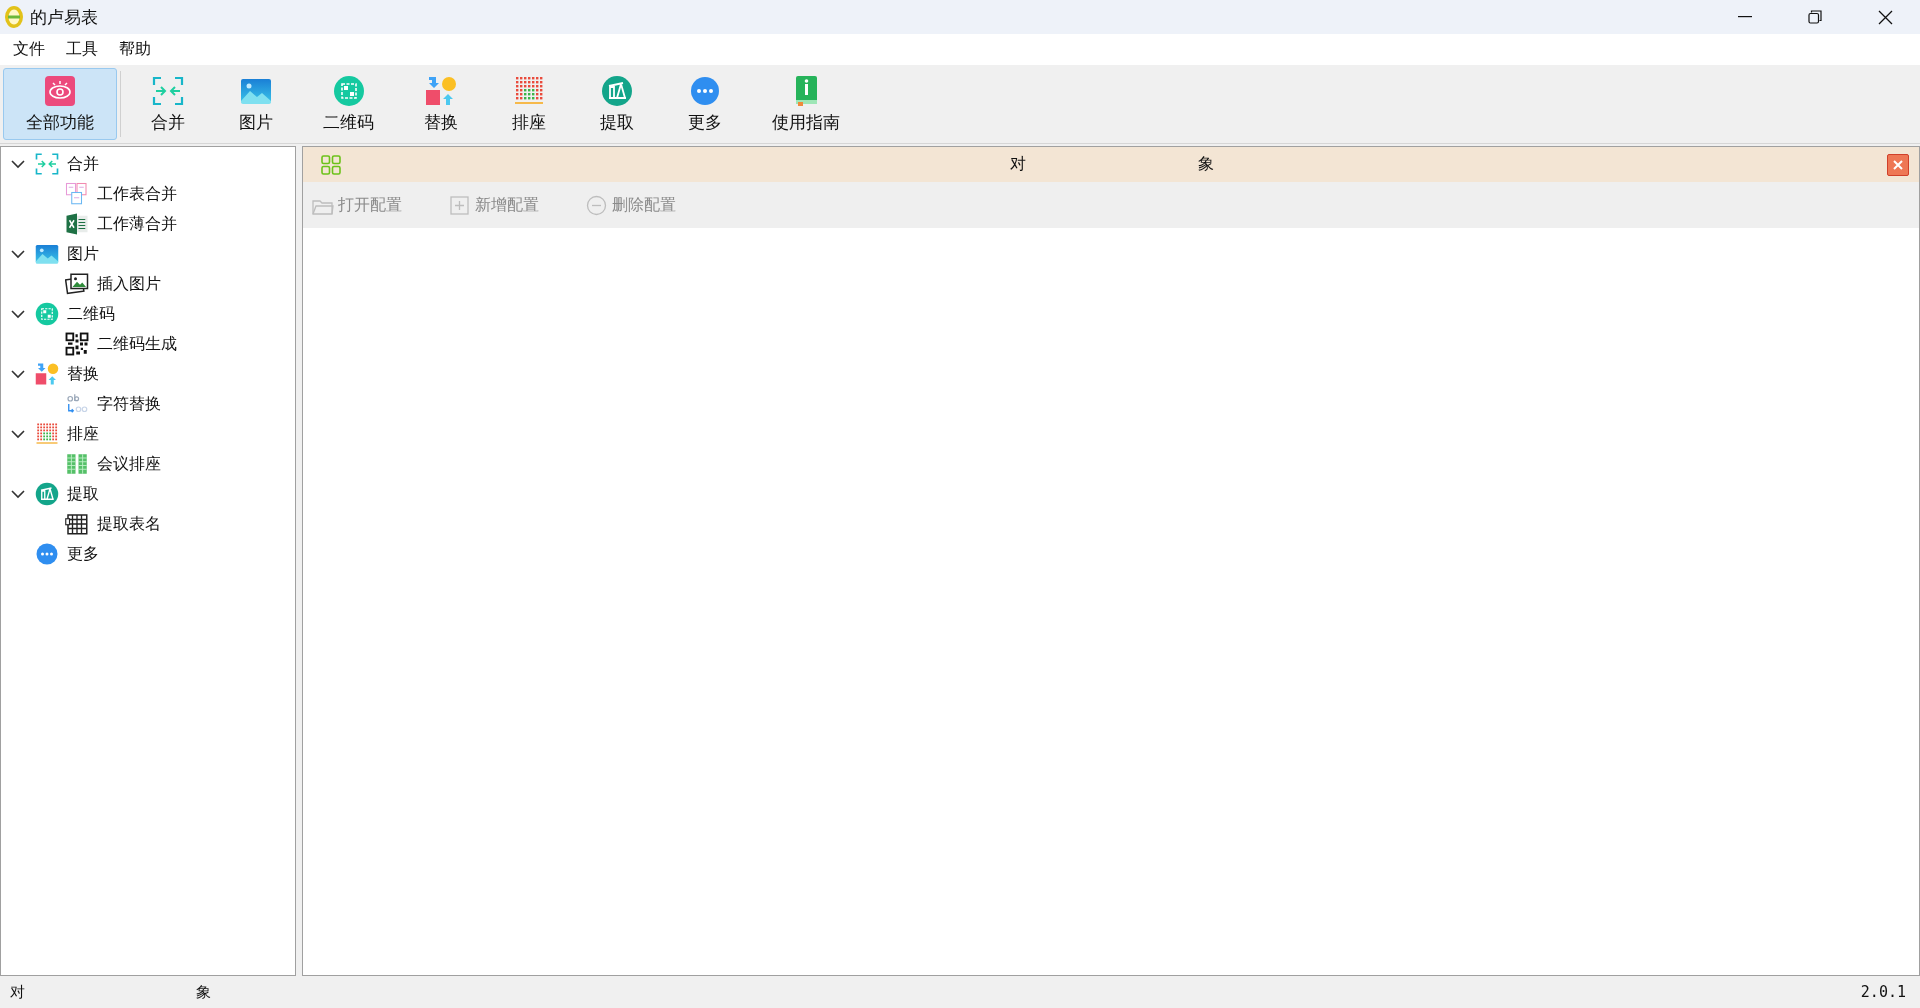 This screenshot has height=1008, width=1920. Describe the element at coordinates (135, 49) in the screenshot. I see `menu-item: 帮助` at that location.